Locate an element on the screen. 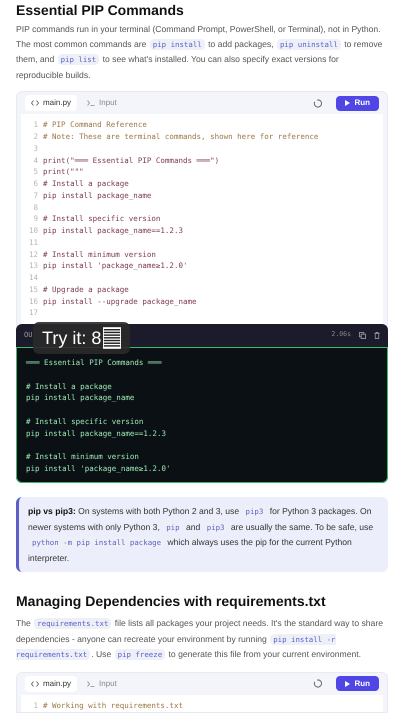  copy-icon is located at coordinates (362, 335).